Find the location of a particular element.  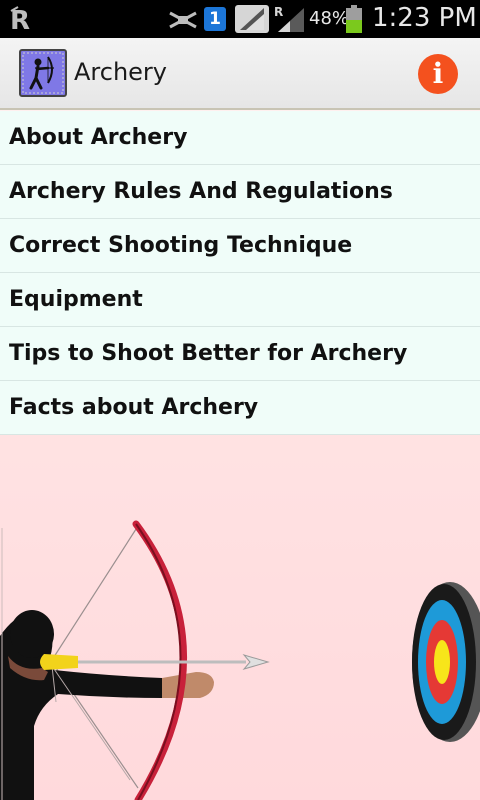

app-title: Archery is located at coordinates (120, 72).